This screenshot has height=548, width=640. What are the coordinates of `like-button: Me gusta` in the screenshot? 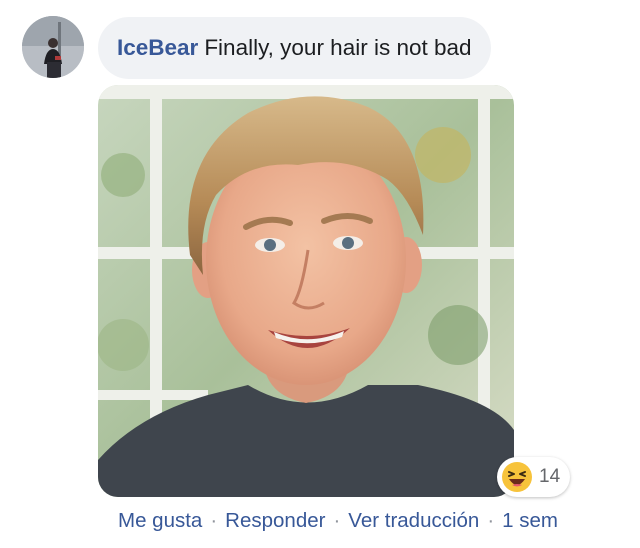 It's located at (160, 521).